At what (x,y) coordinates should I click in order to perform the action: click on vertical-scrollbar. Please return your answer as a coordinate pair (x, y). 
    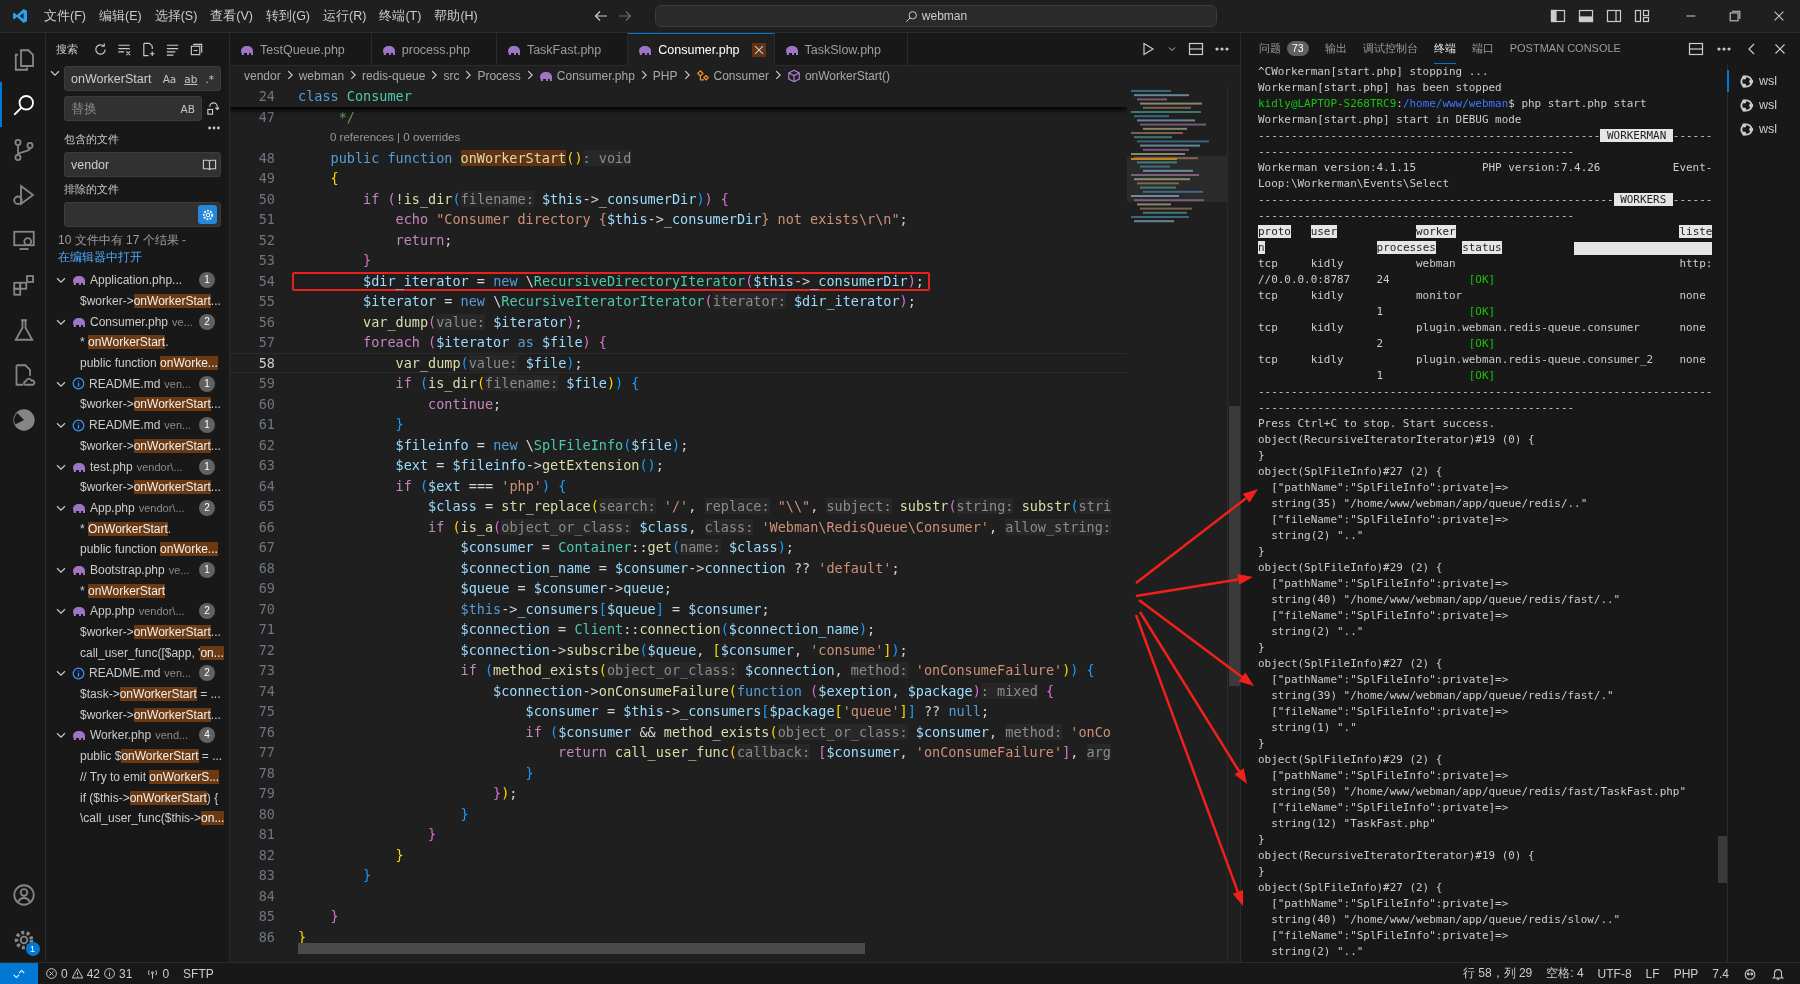
    Looking at the image, I should click on (1234, 546).